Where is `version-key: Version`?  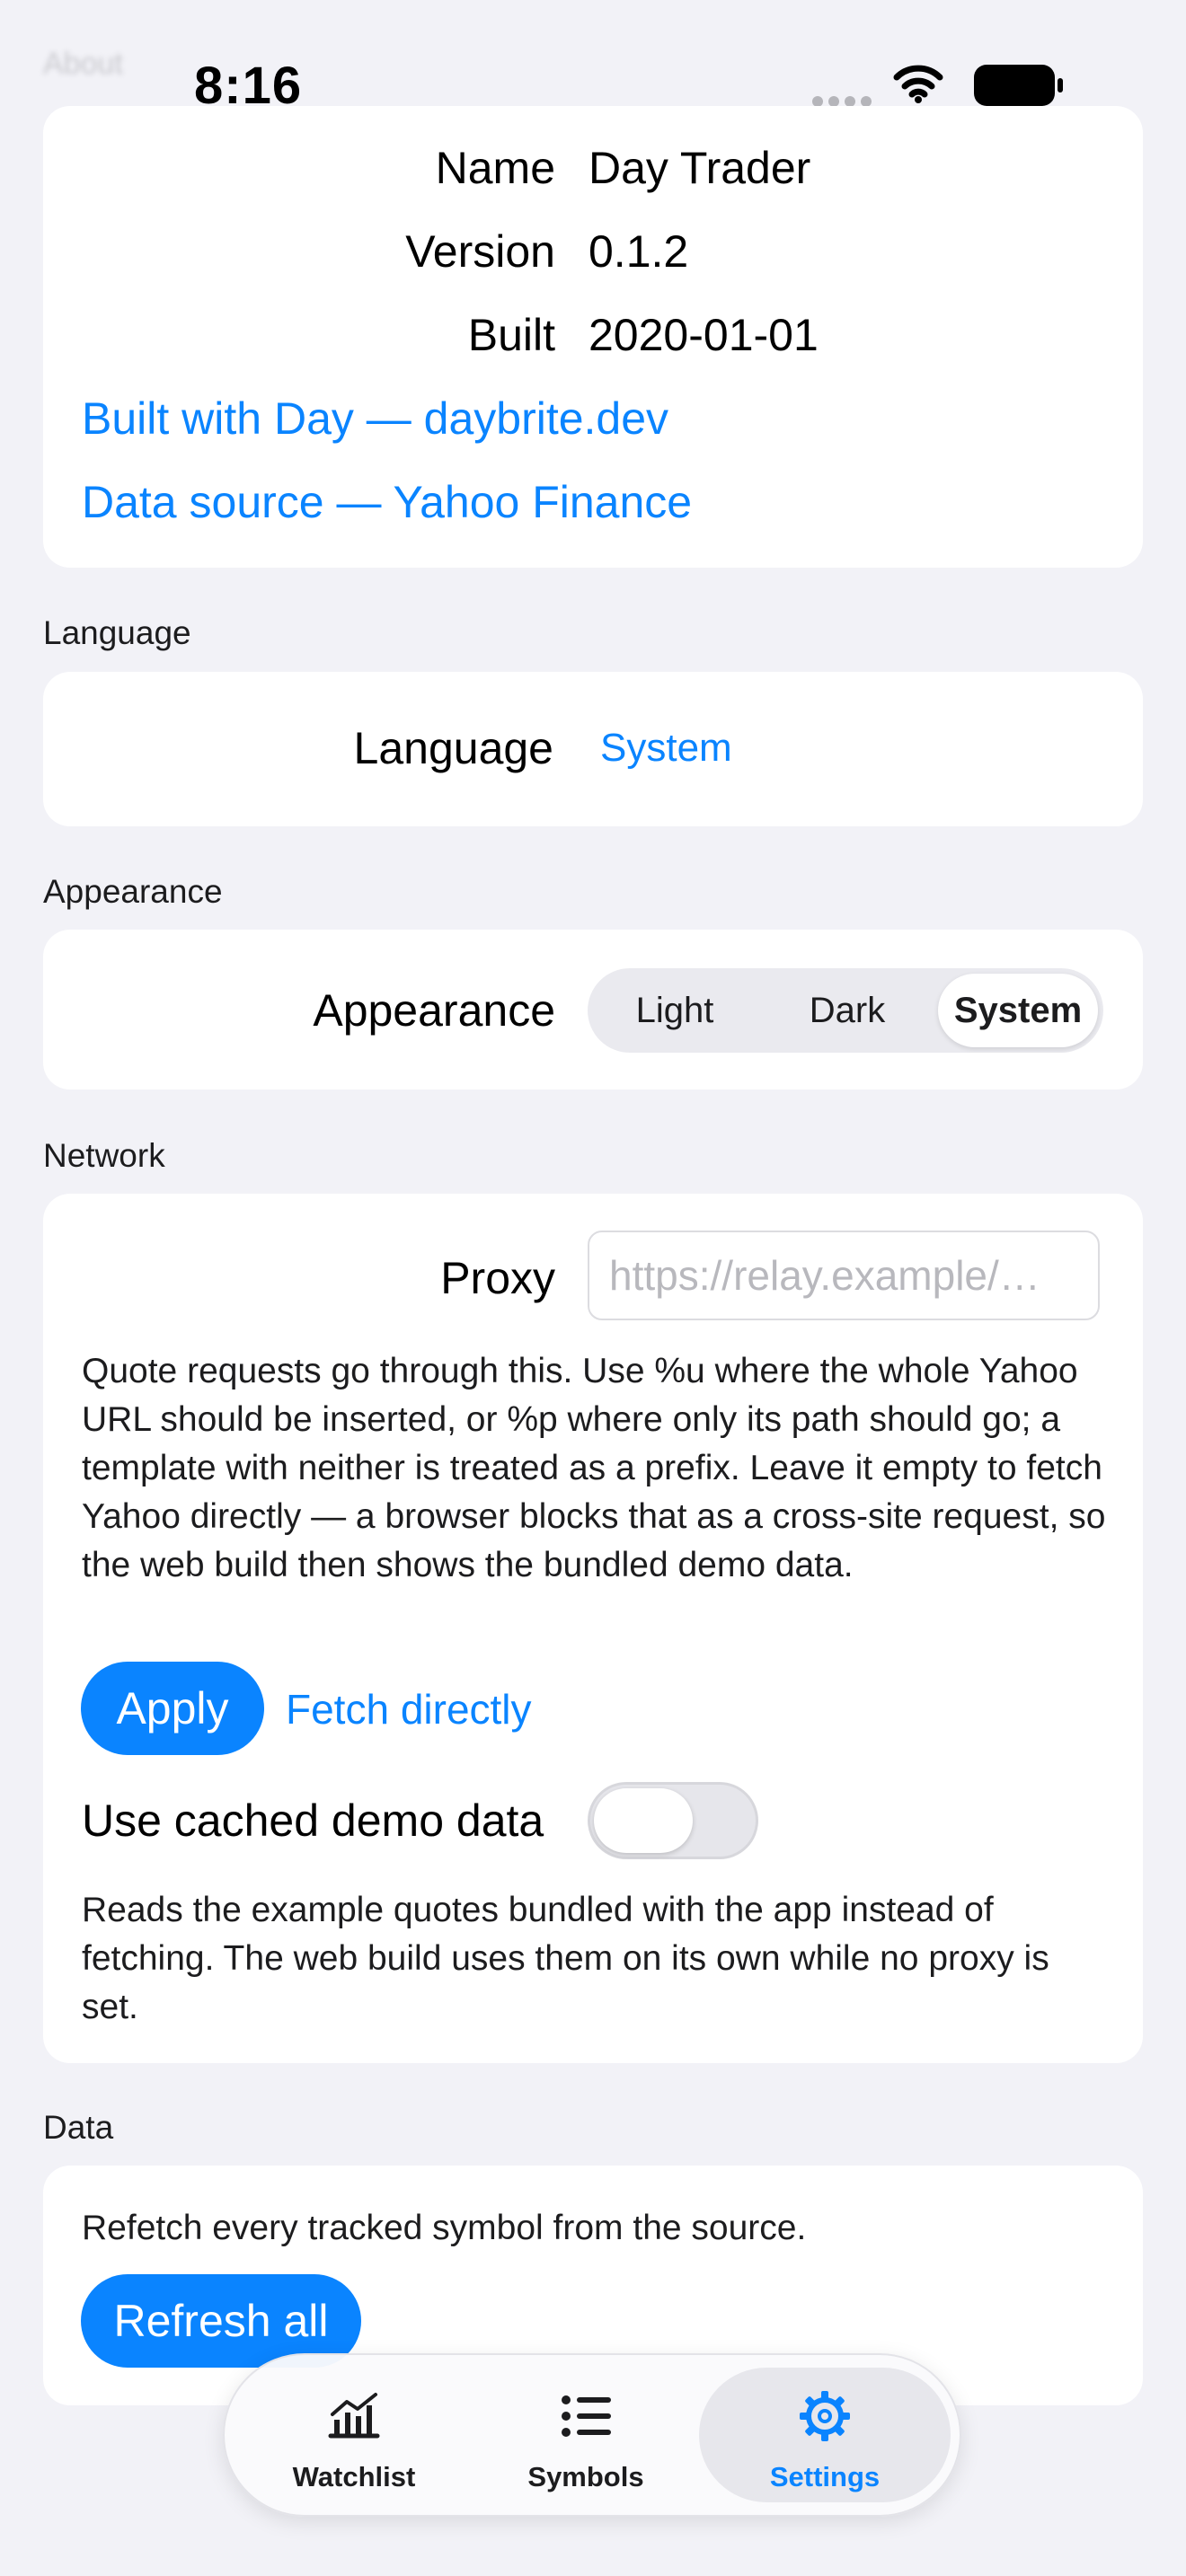
version-key: Version is located at coordinates (480, 251).